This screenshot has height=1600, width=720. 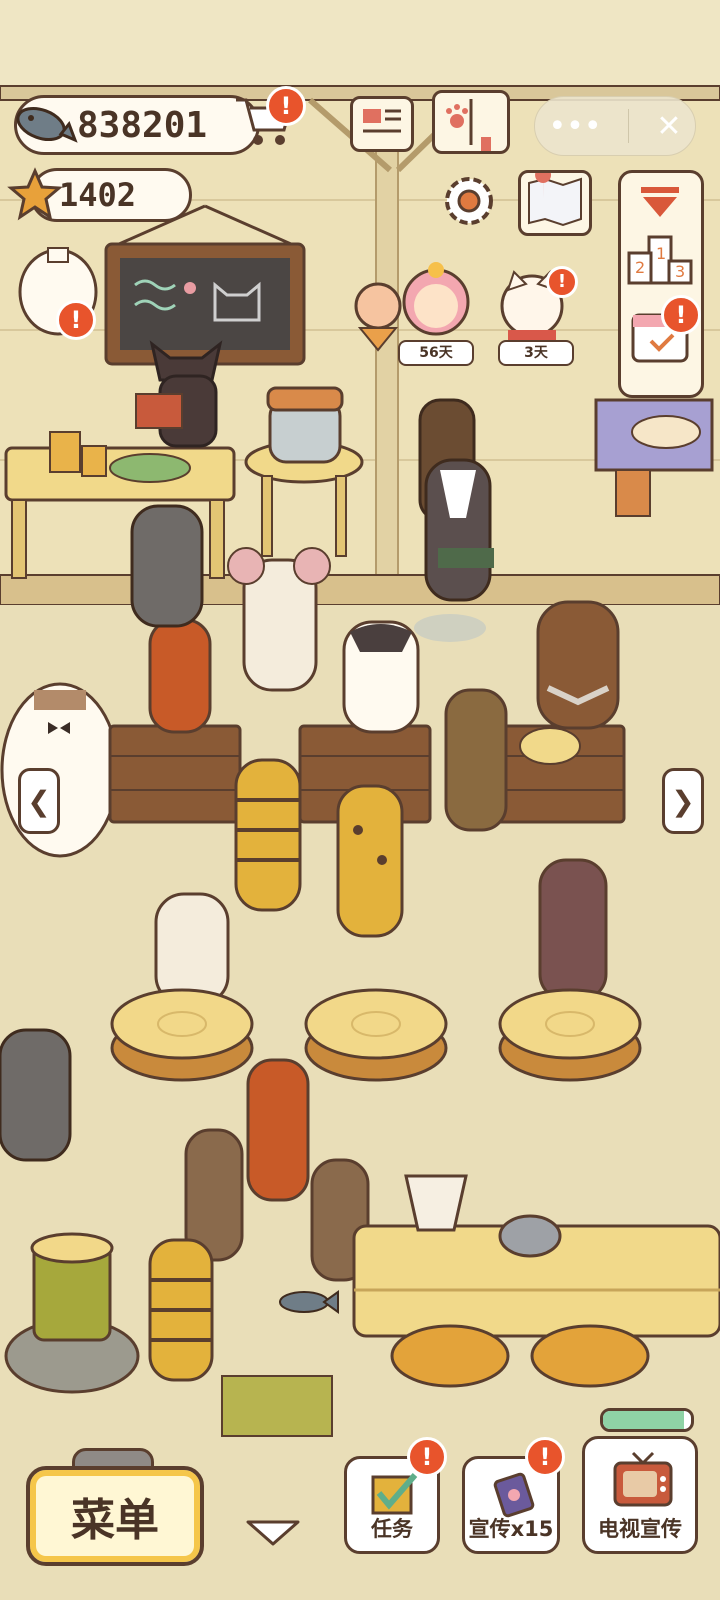 What do you see at coordinates (643, 1420) in the screenshot?
I see `energy-progress-fill` at bounding box center [643, 1420].